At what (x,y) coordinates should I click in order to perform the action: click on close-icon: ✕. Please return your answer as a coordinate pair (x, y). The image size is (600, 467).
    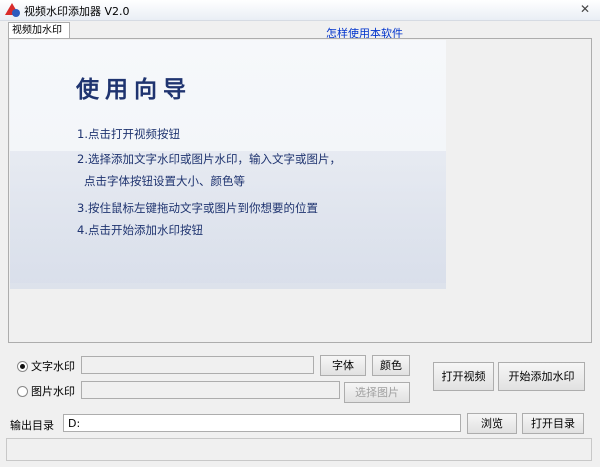
    Looking at the image, I should click on (585, 9).